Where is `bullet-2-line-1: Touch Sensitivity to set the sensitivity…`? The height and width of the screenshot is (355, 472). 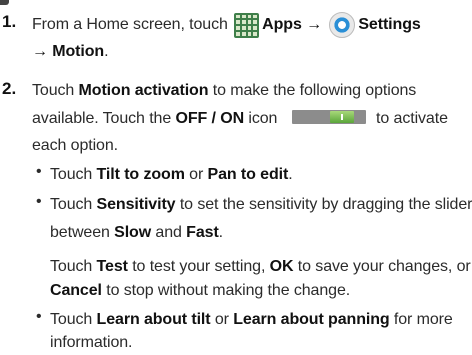 bullet-2-line-1: Touch Sensitivity to set the sensitivity… is located at coordinates (261, 205).